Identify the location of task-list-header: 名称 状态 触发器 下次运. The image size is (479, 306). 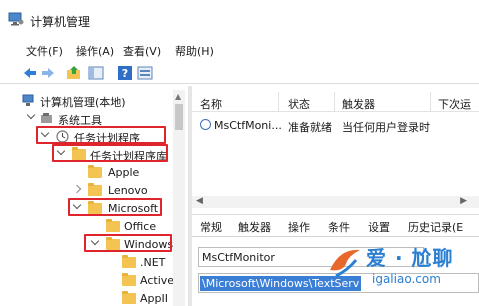
(335, 102).